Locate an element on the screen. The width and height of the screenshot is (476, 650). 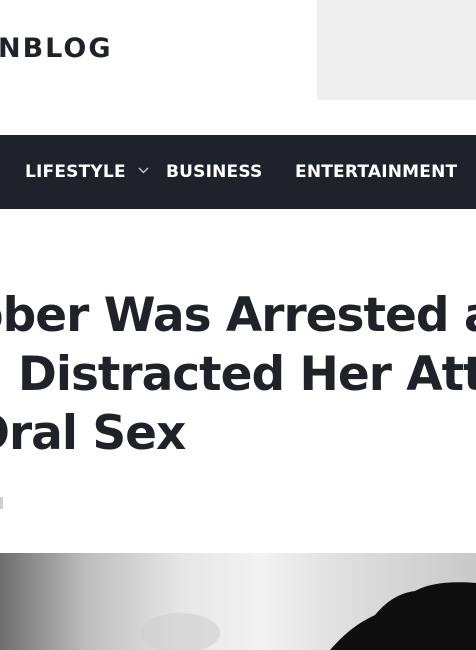
article-title-line: n Distracted Her Atte is located at coordinates (238, 374).